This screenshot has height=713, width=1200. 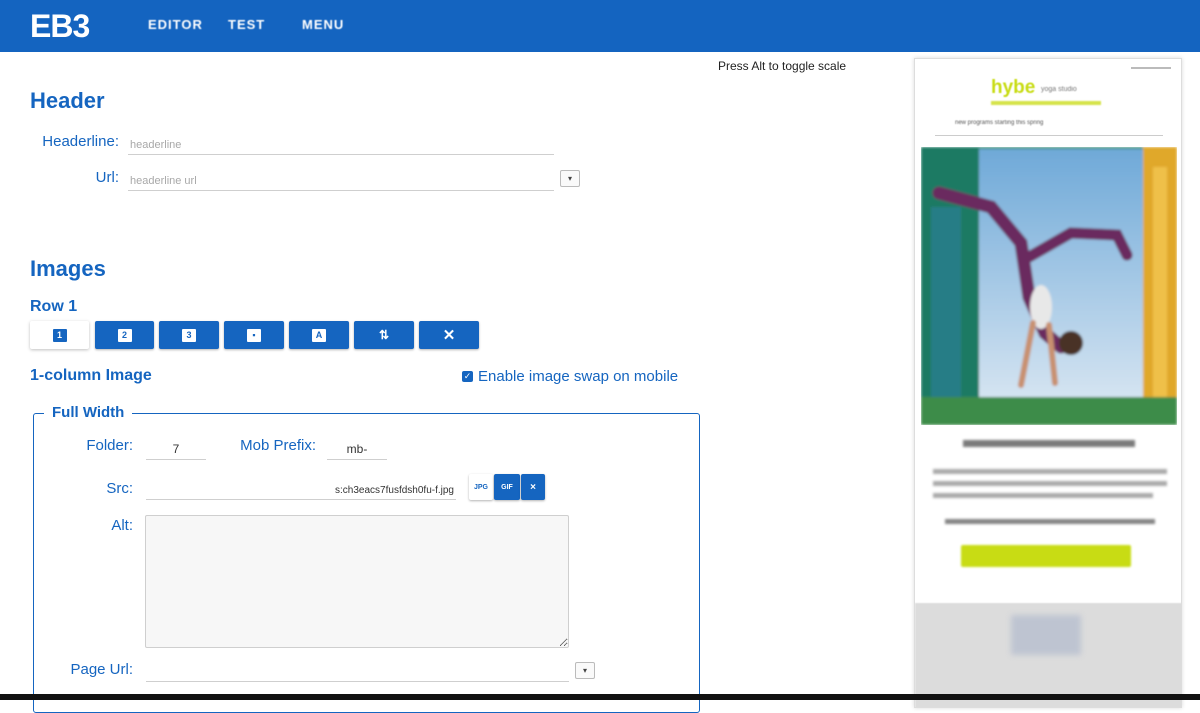 What do you see at coordinates (999, 123) in the screenshot?
I see `preview-tagline: new programs starting this spring` at bounding box center [999, 123].